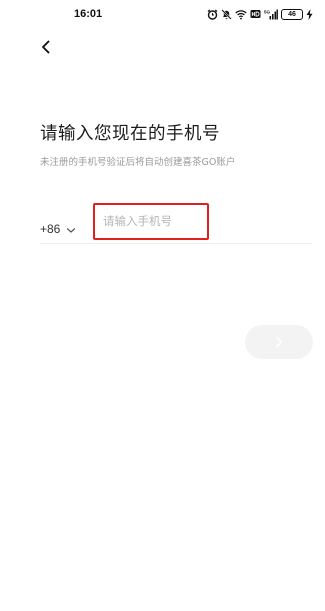 The height and width of the screenshot is (611, 325). I want to click on chevron-right-icon, so click(279, 342).